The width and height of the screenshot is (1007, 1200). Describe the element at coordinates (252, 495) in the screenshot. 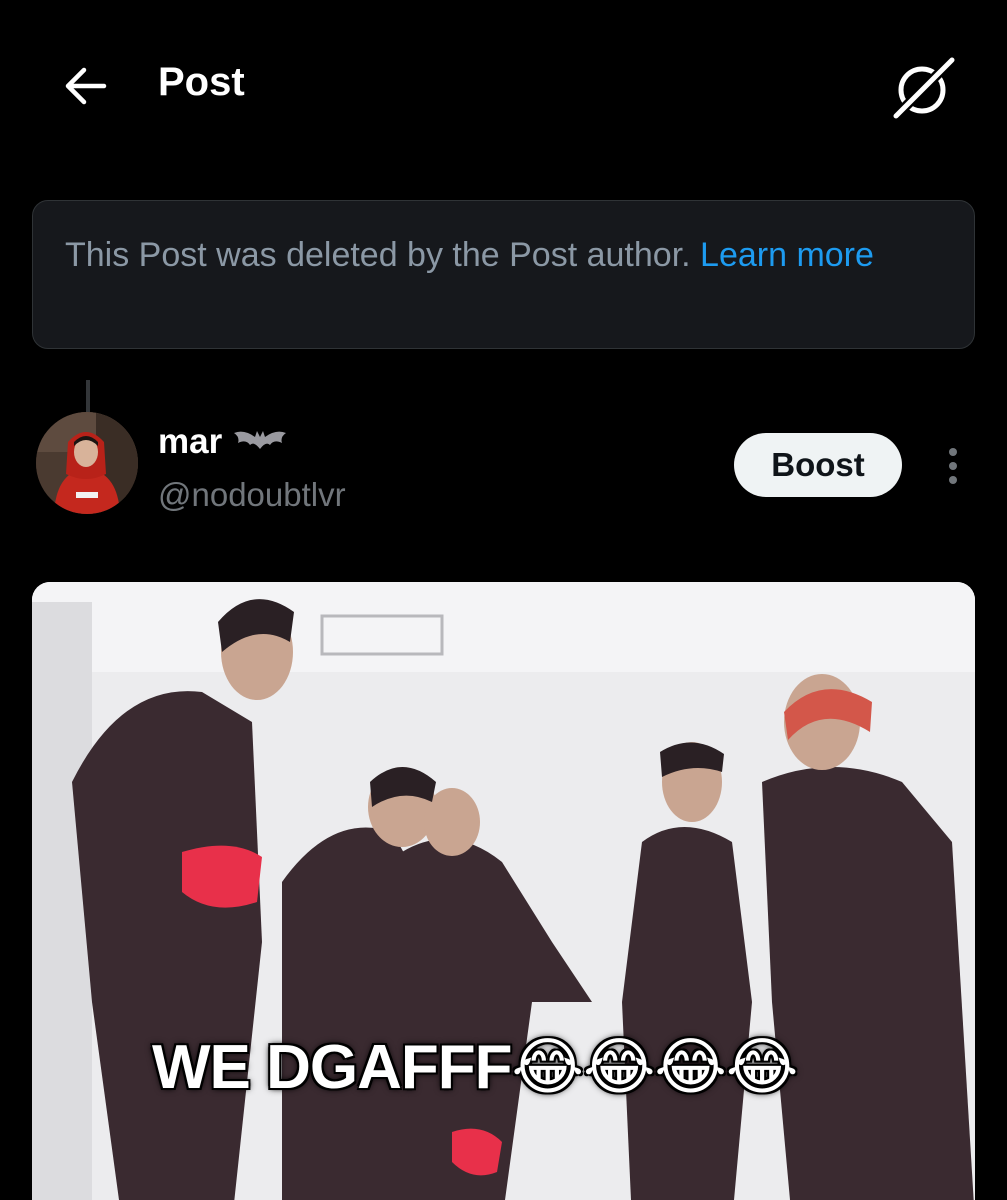

I see `user-handle: @nodoubtlvr` at that location.